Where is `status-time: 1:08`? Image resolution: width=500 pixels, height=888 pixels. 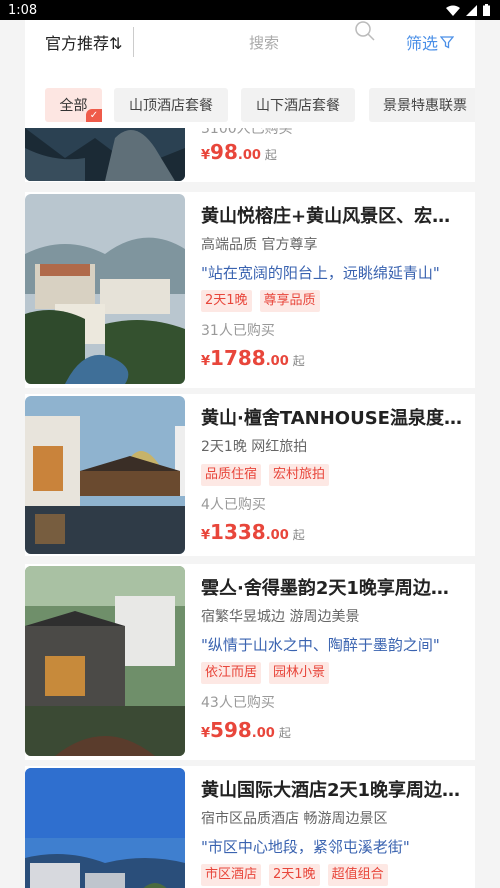 status-time: 1:08 is located at coordinates (23, 10).